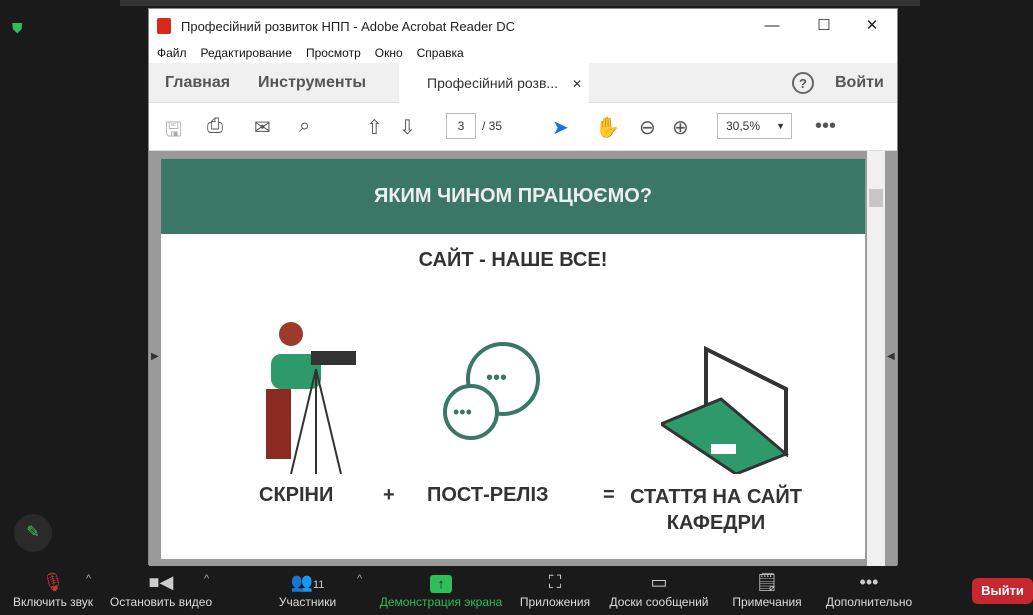 This screenshot has height=615, width=1033. What do you see at coordinates (53, 602) in the screenshot?
I see `unmute-label: Включить звук` at bounding box center [53, 602].